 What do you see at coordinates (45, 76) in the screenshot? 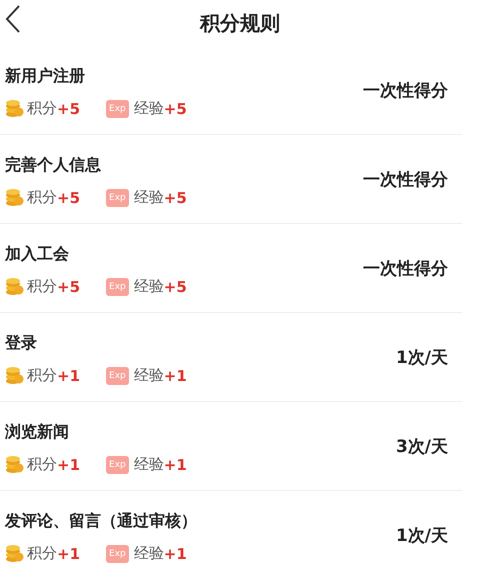
I see `rule-name: 新用户注册` at bounding box center [45, 76].